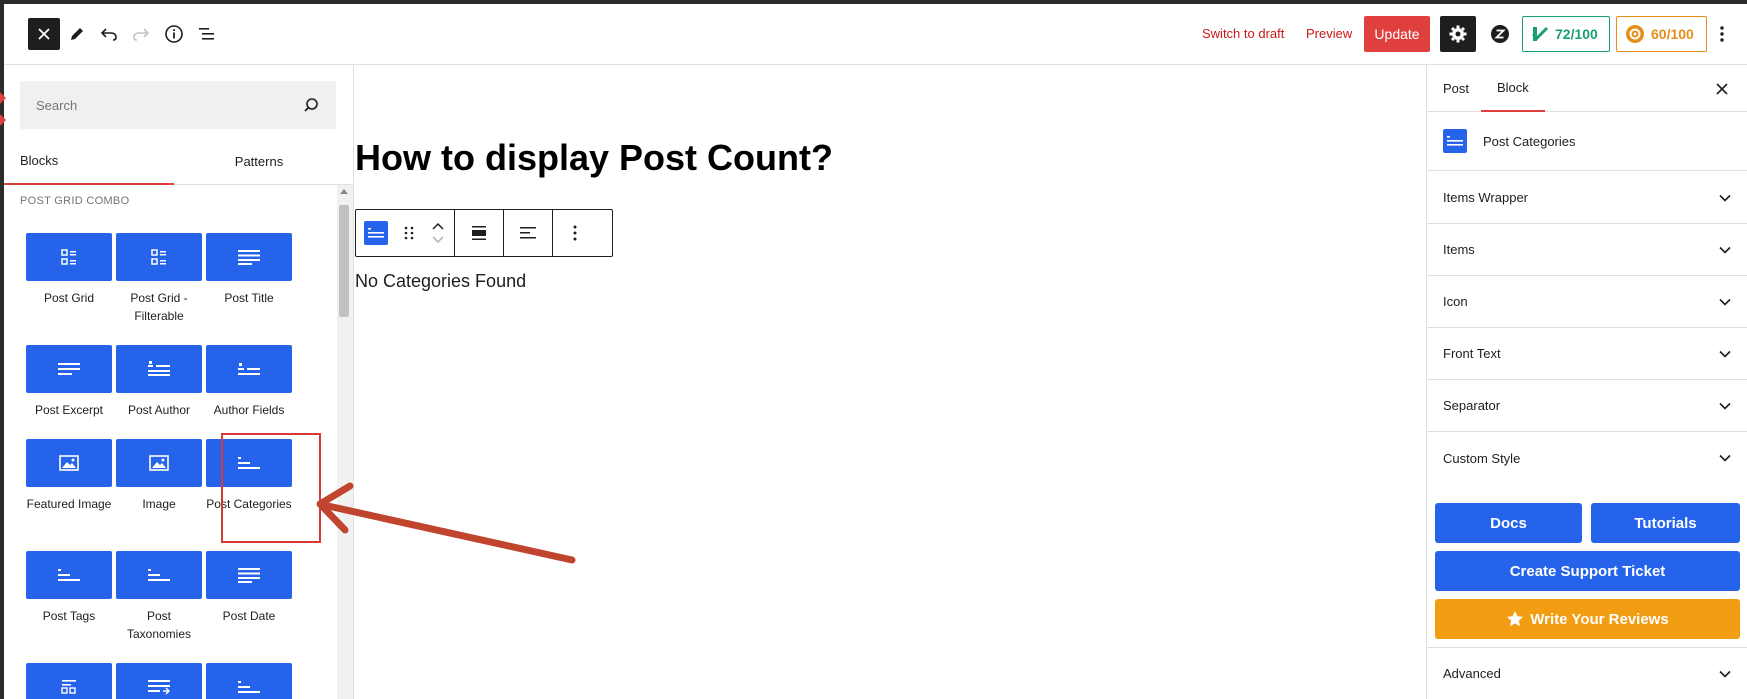 This screenshot has height=699, width=1747. I want to click on settings-button, so click(1458, 34).